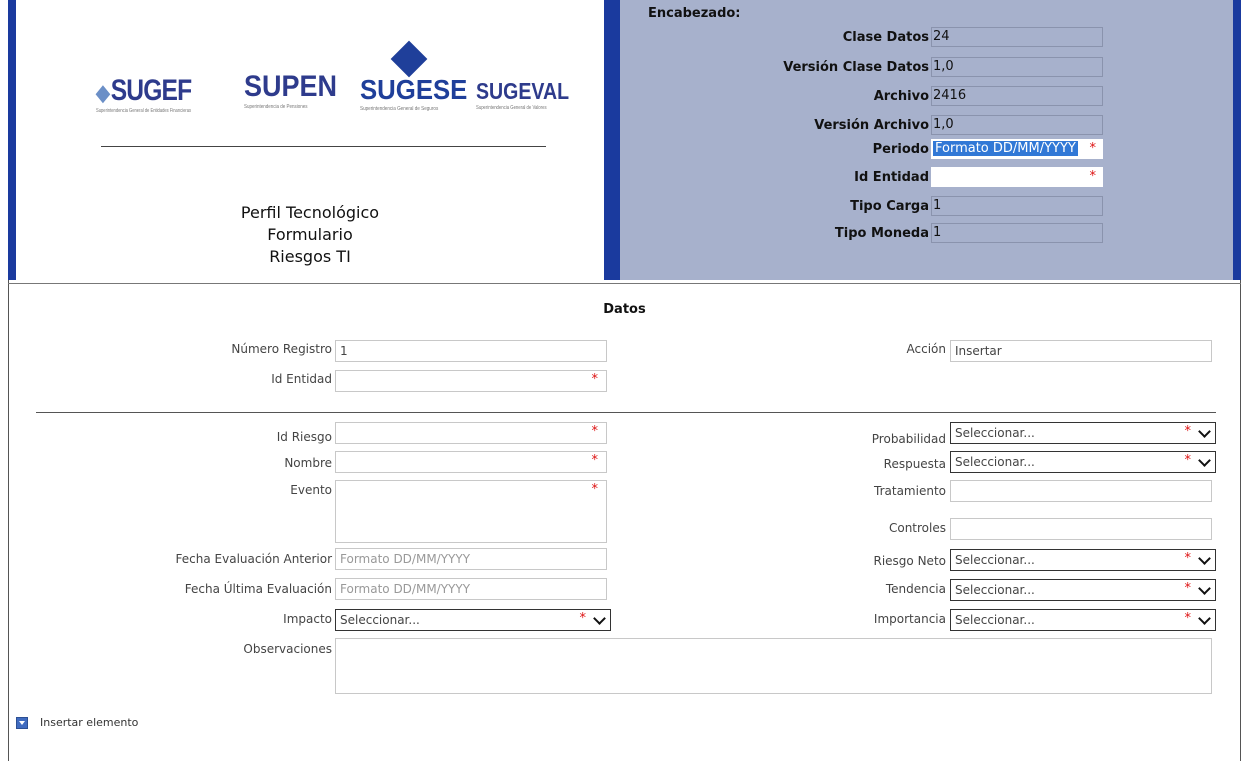  I want to click on periodo-row: Periodo Formato DD/MM/YYYY *, so click(988, 149).